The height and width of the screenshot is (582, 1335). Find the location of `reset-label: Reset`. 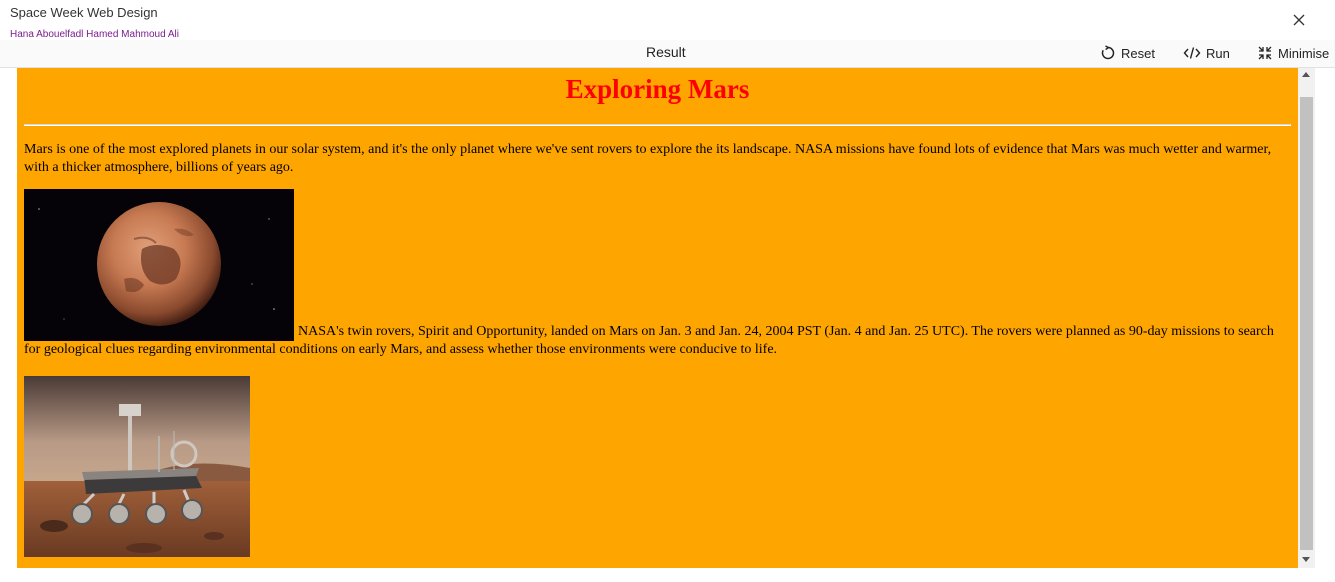

reset-label: Reset is located at coordinates (1138, 53).